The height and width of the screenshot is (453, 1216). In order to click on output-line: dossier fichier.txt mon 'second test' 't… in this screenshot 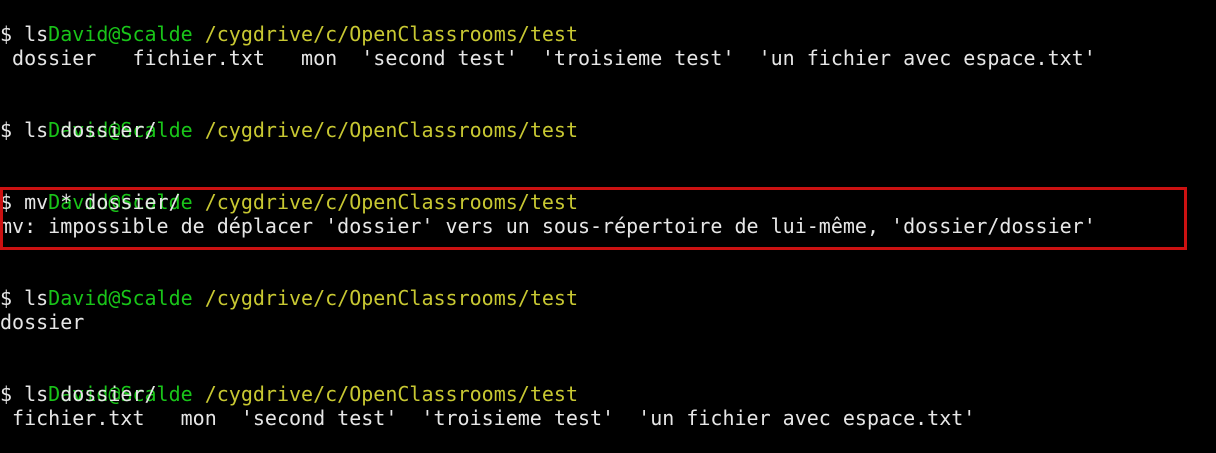, I will do `click(548, 58)`.